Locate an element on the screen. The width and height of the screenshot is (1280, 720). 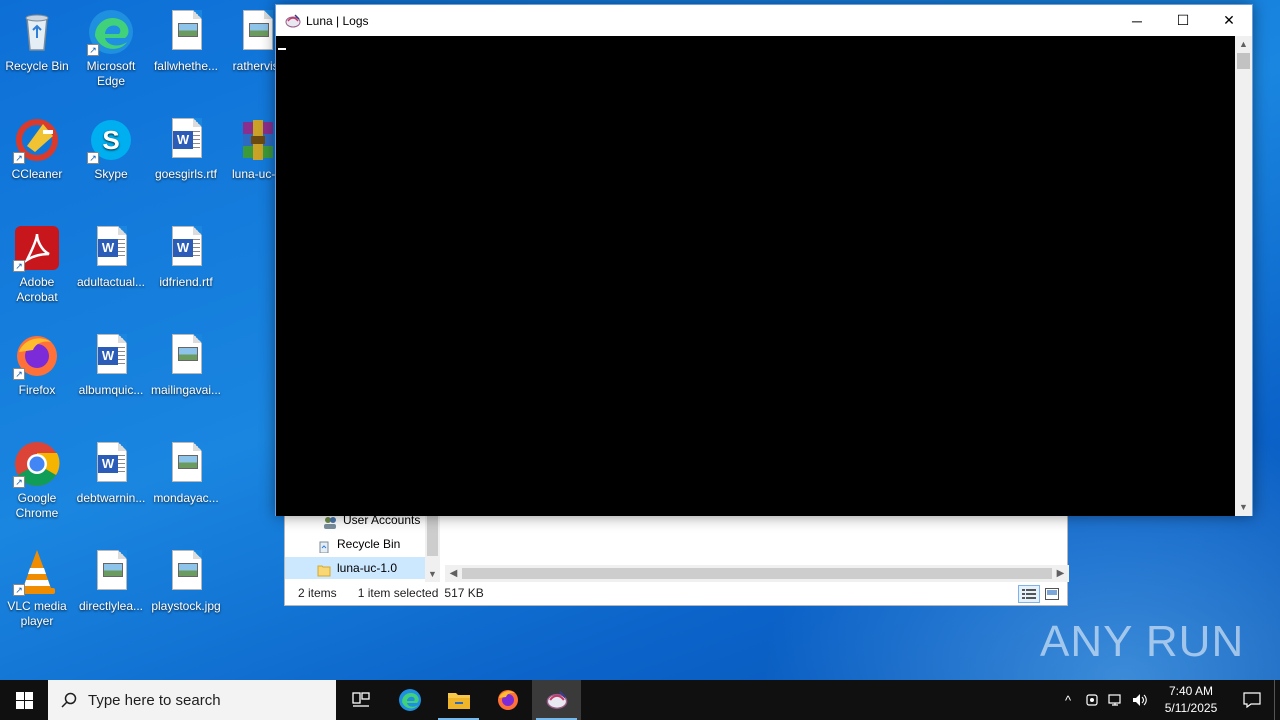
console-vertical-scrollbar: ▲ ▼ is located at coordinates (1243, 276).